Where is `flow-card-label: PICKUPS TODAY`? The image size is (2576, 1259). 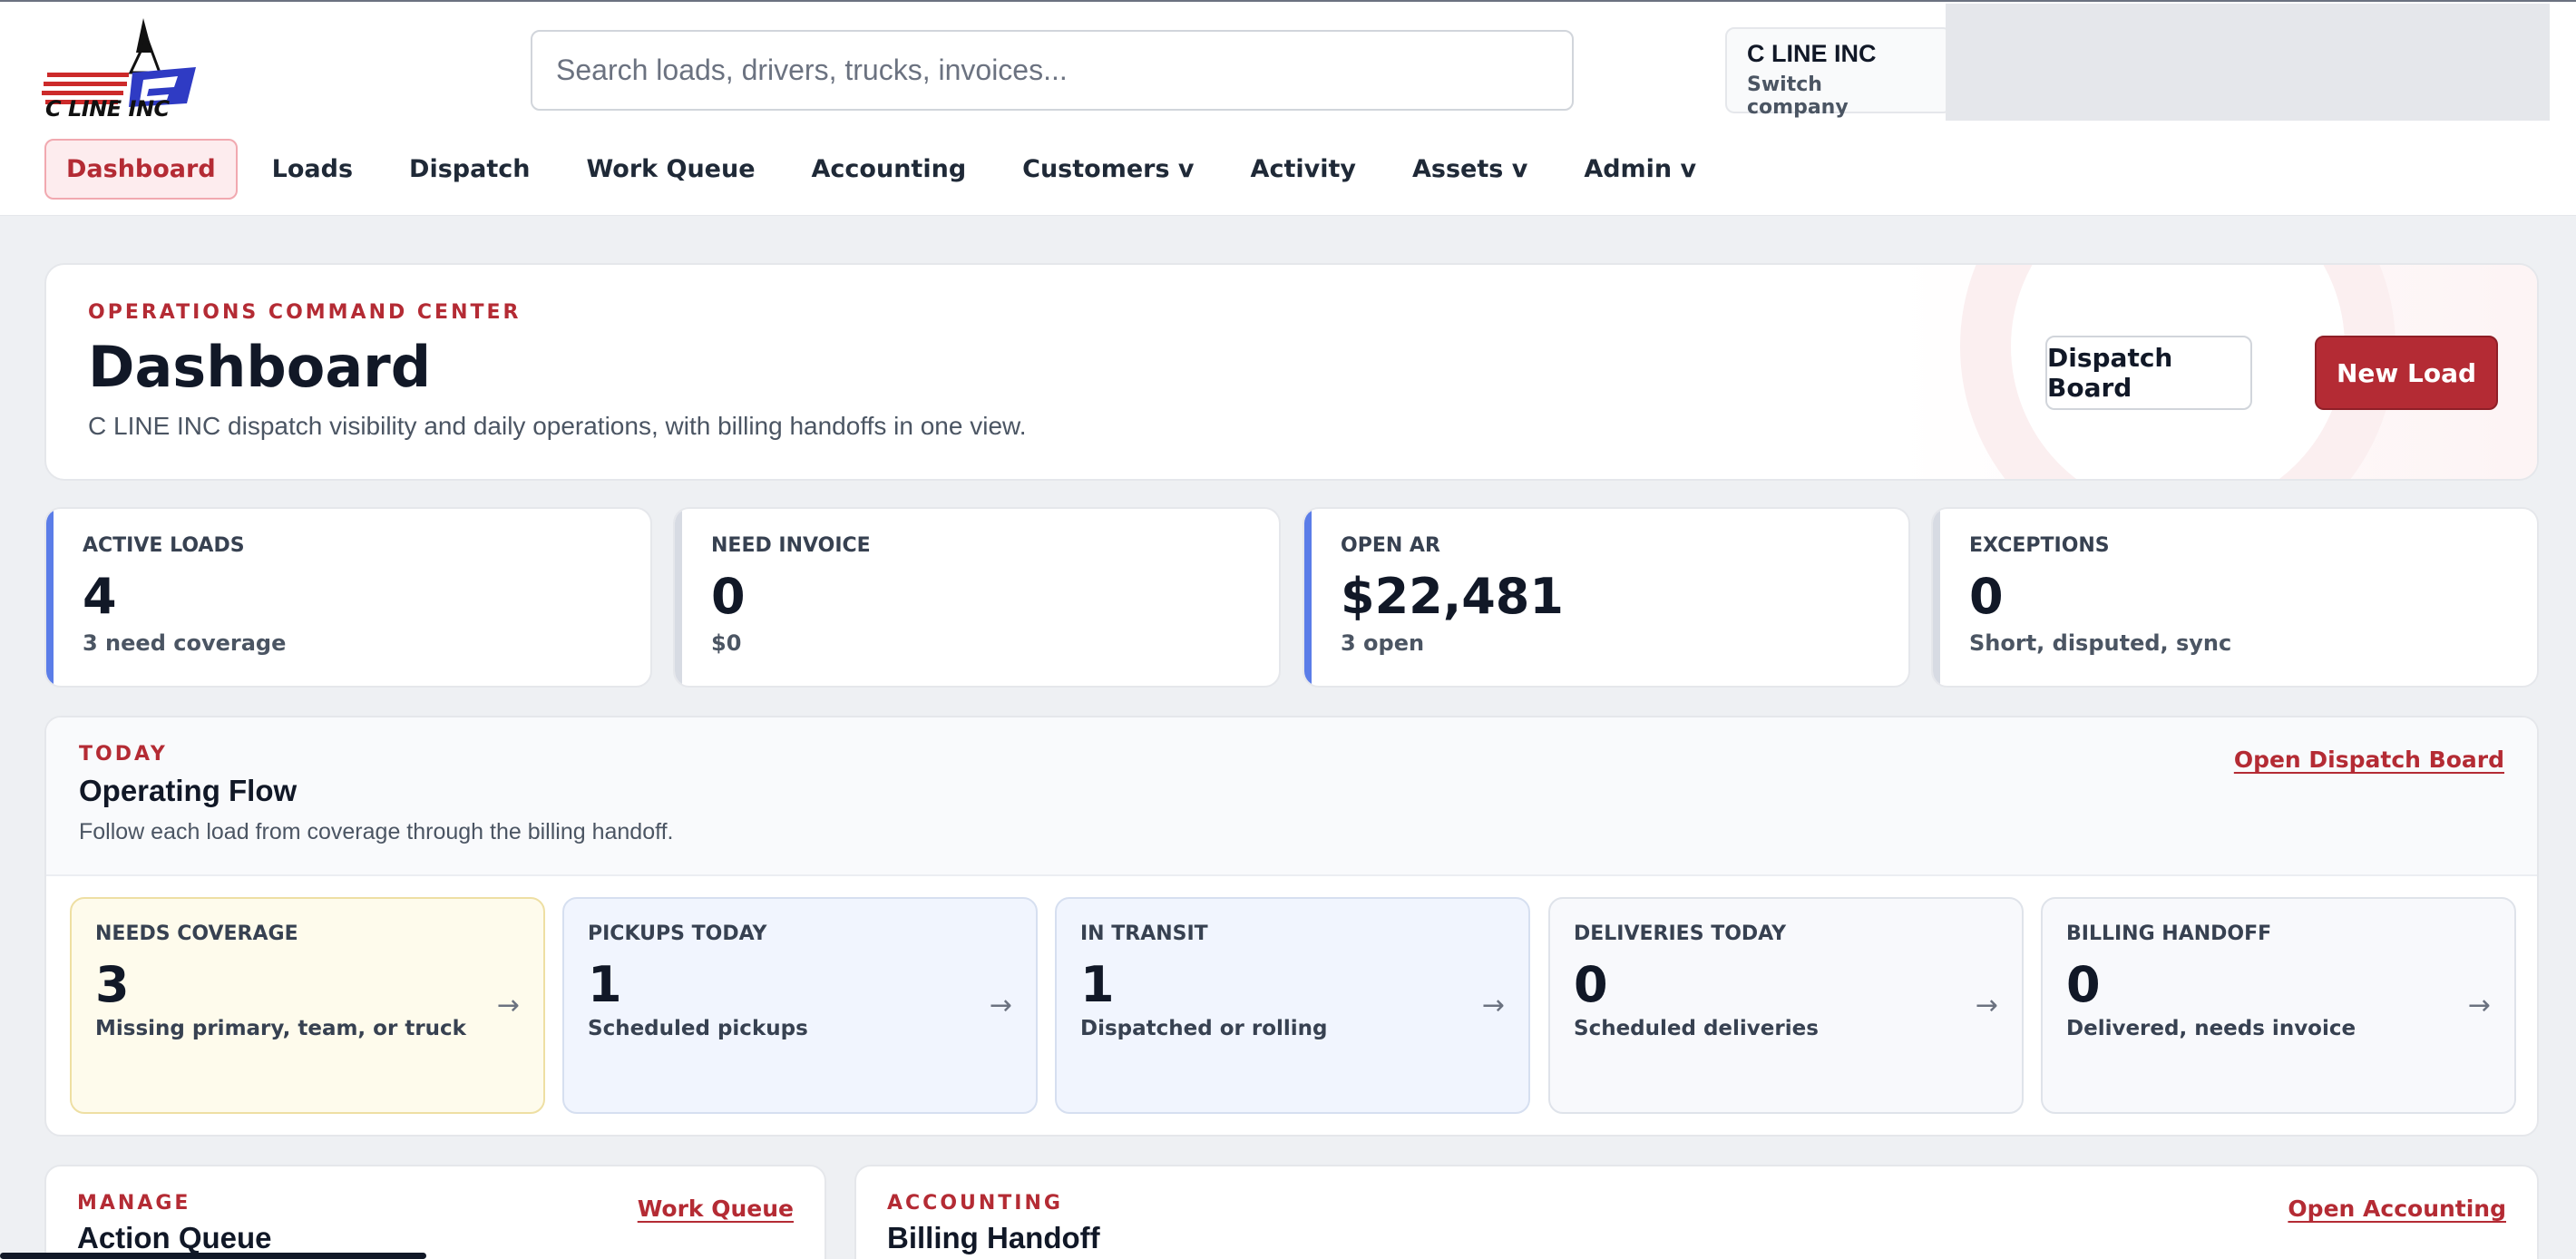
flow-card-label: PICKUPS TODAY is located at coordinates (677, 933).